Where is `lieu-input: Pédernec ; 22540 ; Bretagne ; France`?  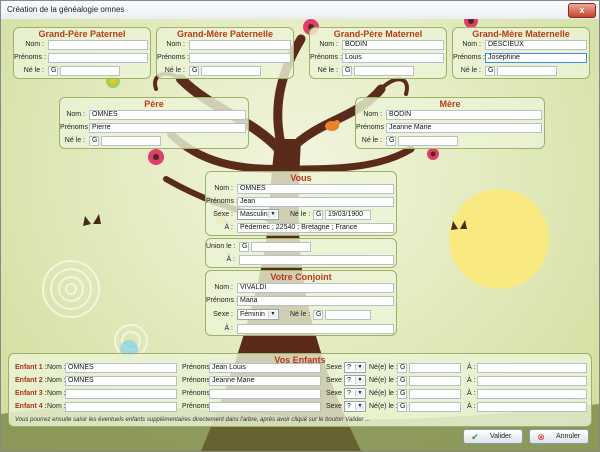 lieu-input: Pédernec ; 22540 ; Bretagne ; France is located at coordinates (315, 228).